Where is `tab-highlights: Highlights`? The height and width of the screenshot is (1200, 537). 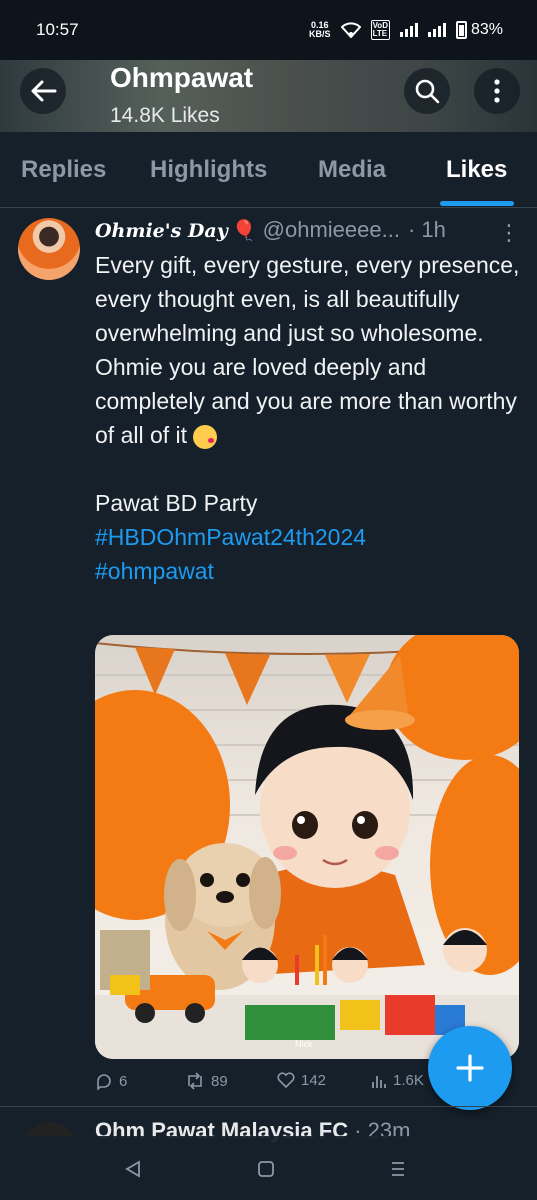
tab-highlights: Highlights is located at coordinates (208, 170).